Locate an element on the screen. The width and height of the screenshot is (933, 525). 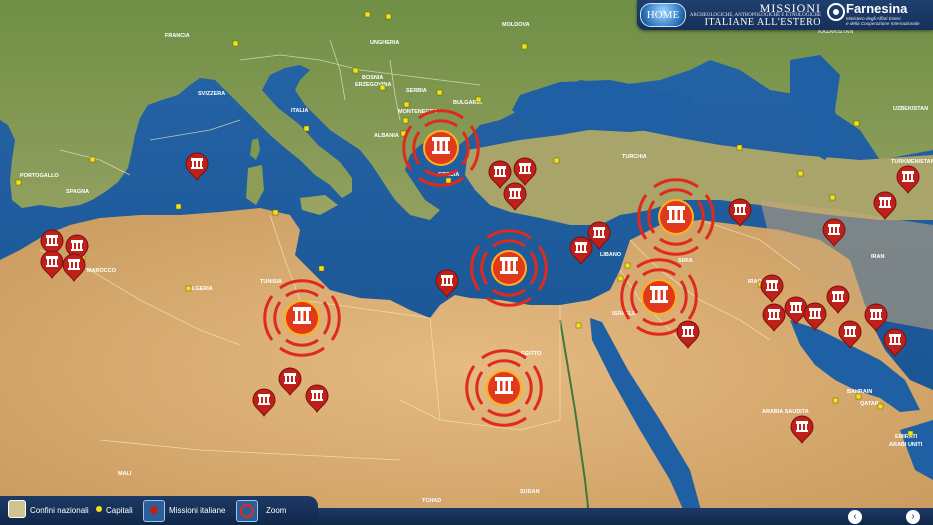
legend-capitals-label: Capitali is located at coordinates (119, 510).